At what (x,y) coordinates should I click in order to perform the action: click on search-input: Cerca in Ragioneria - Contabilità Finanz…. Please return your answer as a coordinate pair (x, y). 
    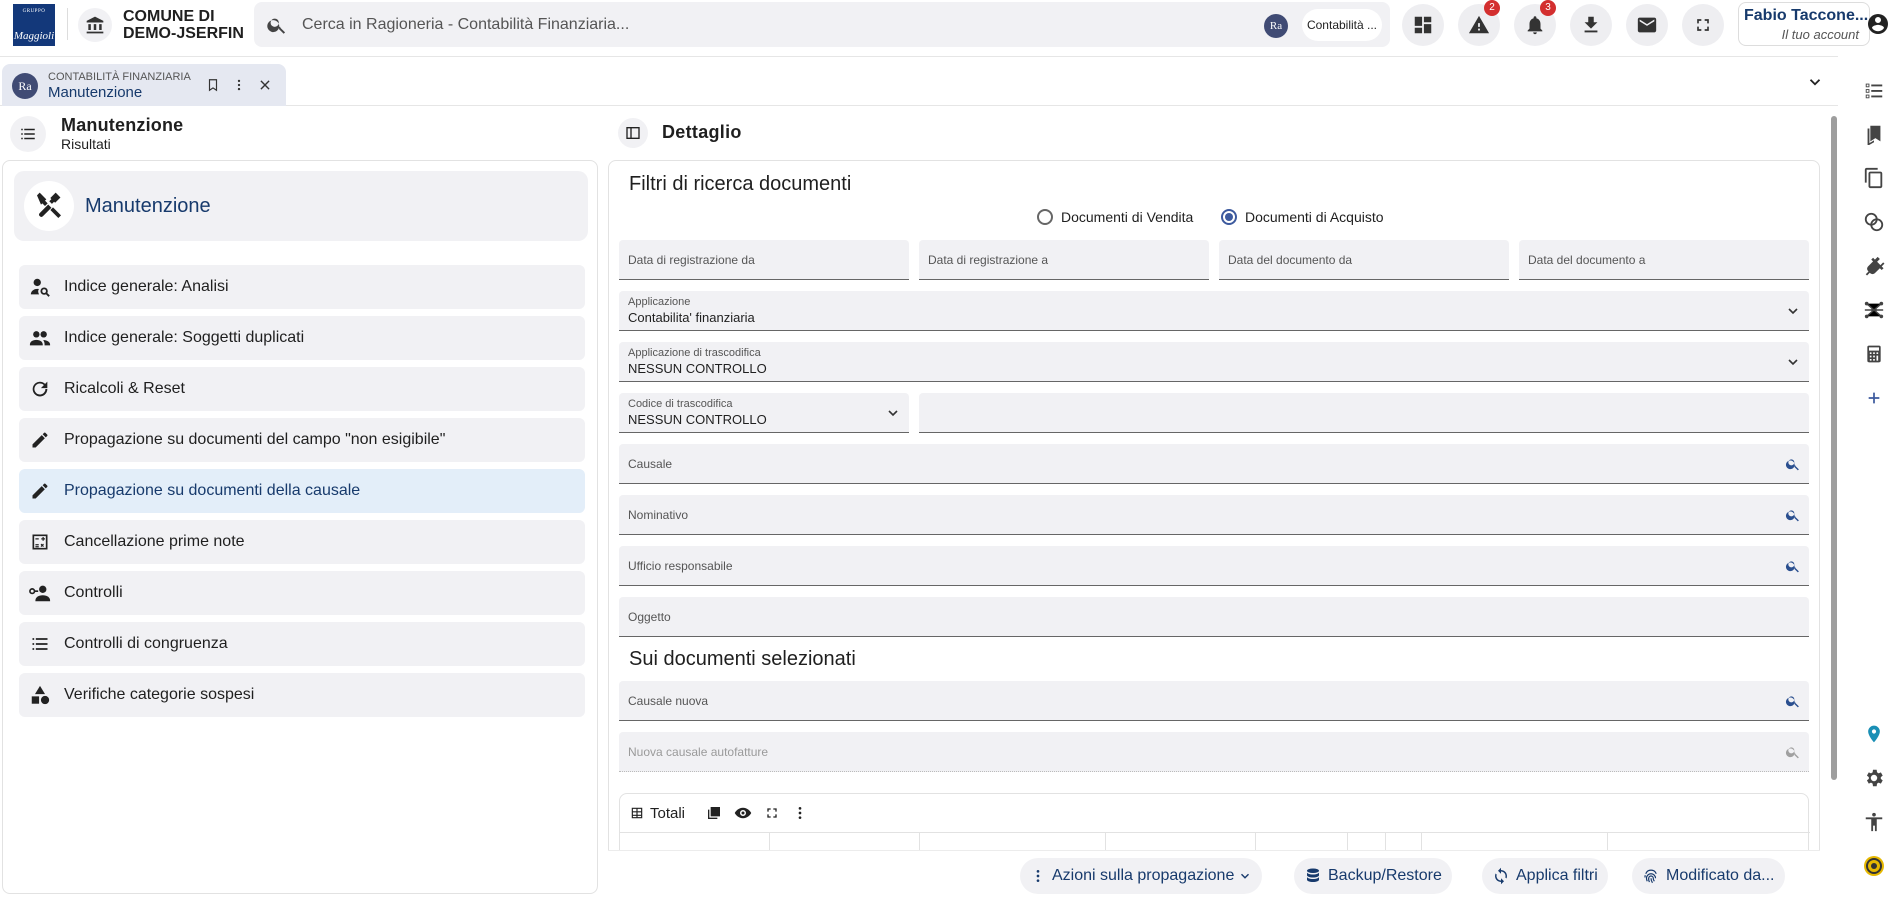
    Looking at the image, I should click on (465, 25).